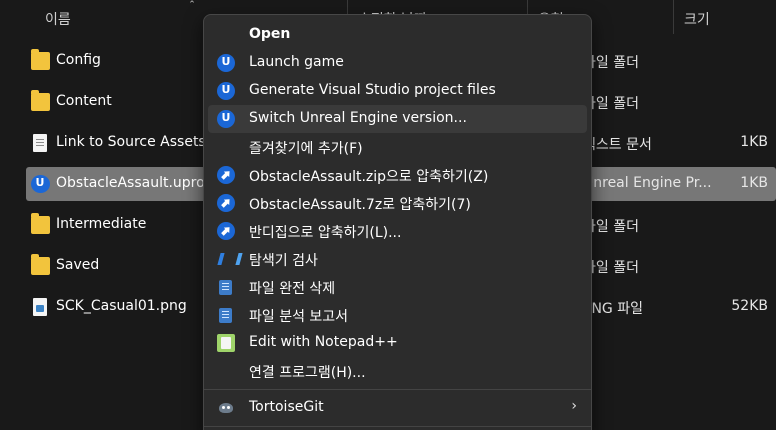 Image resolution: width=776 pixels, height=430 pixels. What do you see at coordinates (101, 224) in the screenshot?
I see `file-name: Intermediate` at bounding box center [101, 224].